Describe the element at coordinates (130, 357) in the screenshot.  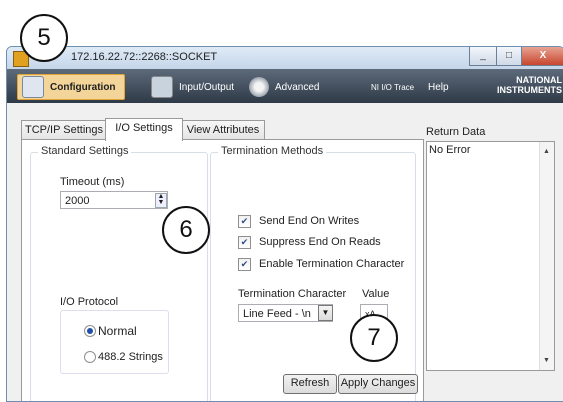
I see `radio-488-strings-label: 488.2 Strings` at that location.